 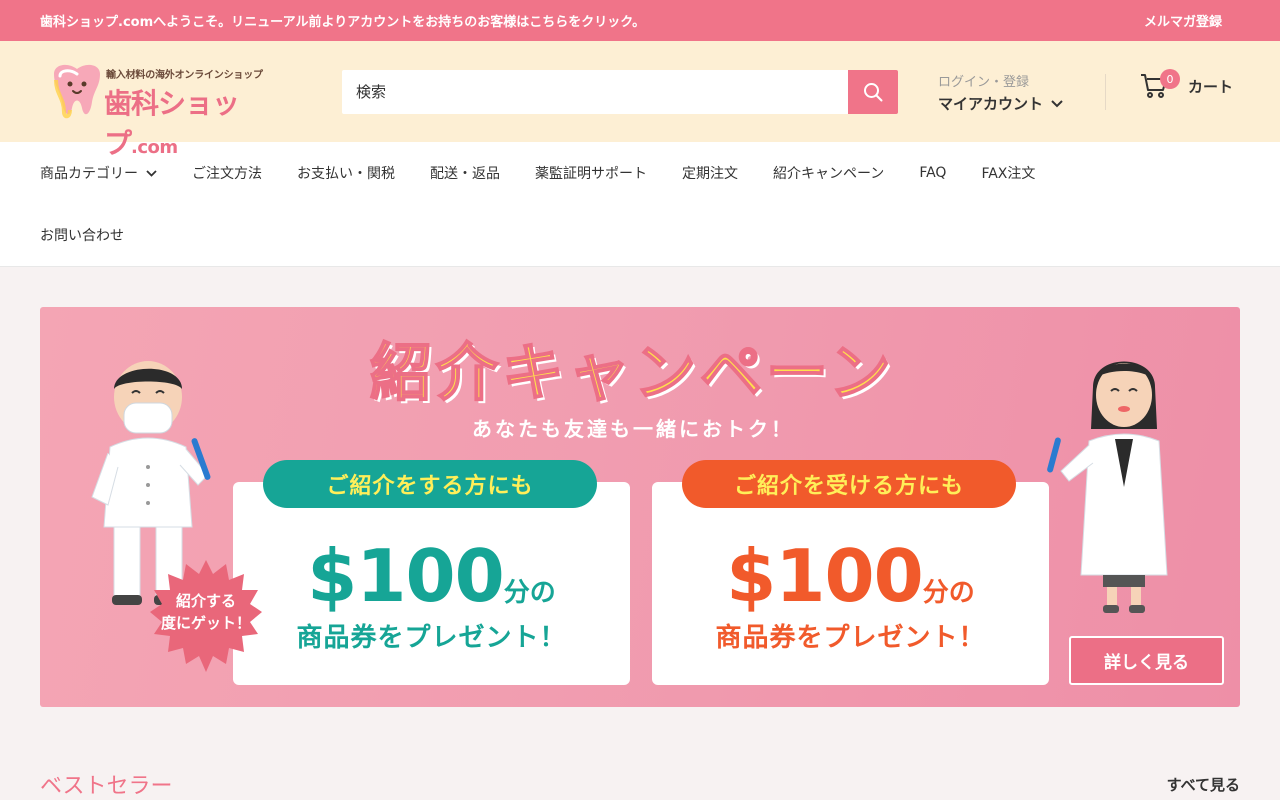 I want to click on banner-subtitle: あなたも友達も一緒におトク！, so click(x=633, y=429).